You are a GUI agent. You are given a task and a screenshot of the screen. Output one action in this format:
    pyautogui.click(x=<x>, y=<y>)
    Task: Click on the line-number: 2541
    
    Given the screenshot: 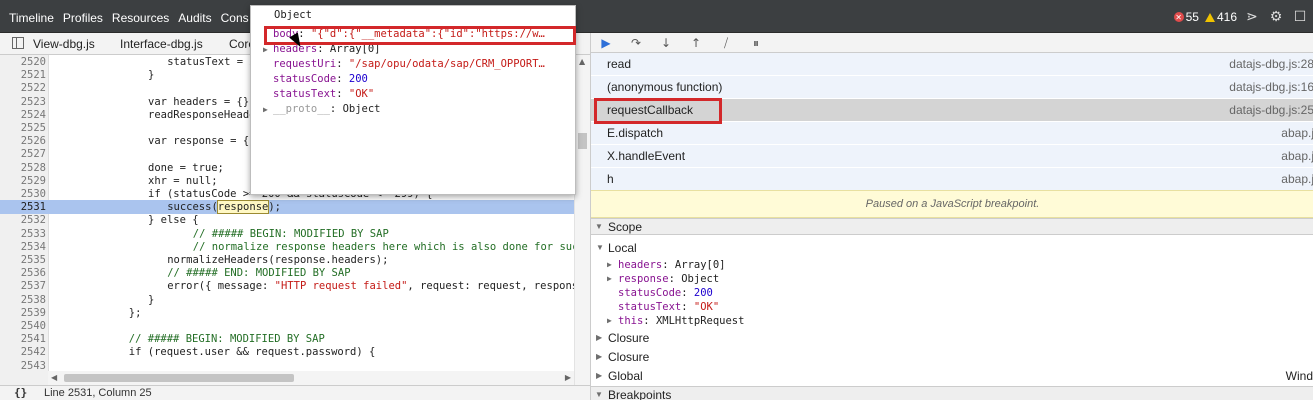 What is the action you would take?
    pyautogui.click(x=27, y=339)
    